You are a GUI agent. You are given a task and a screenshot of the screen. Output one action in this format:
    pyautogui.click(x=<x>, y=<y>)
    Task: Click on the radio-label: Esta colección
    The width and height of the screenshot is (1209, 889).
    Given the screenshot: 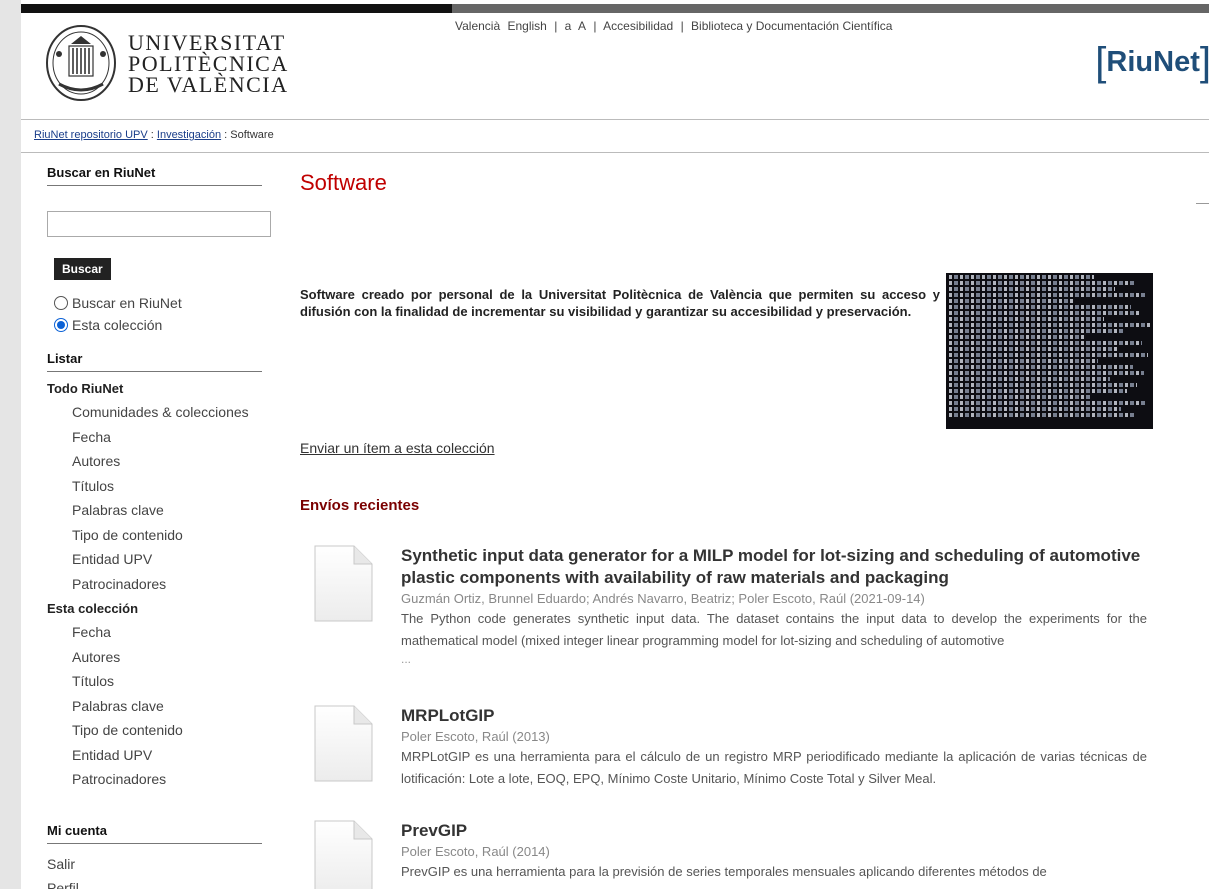 What is the action you would take?
    pyautogui.click(x=117, y=325)
    